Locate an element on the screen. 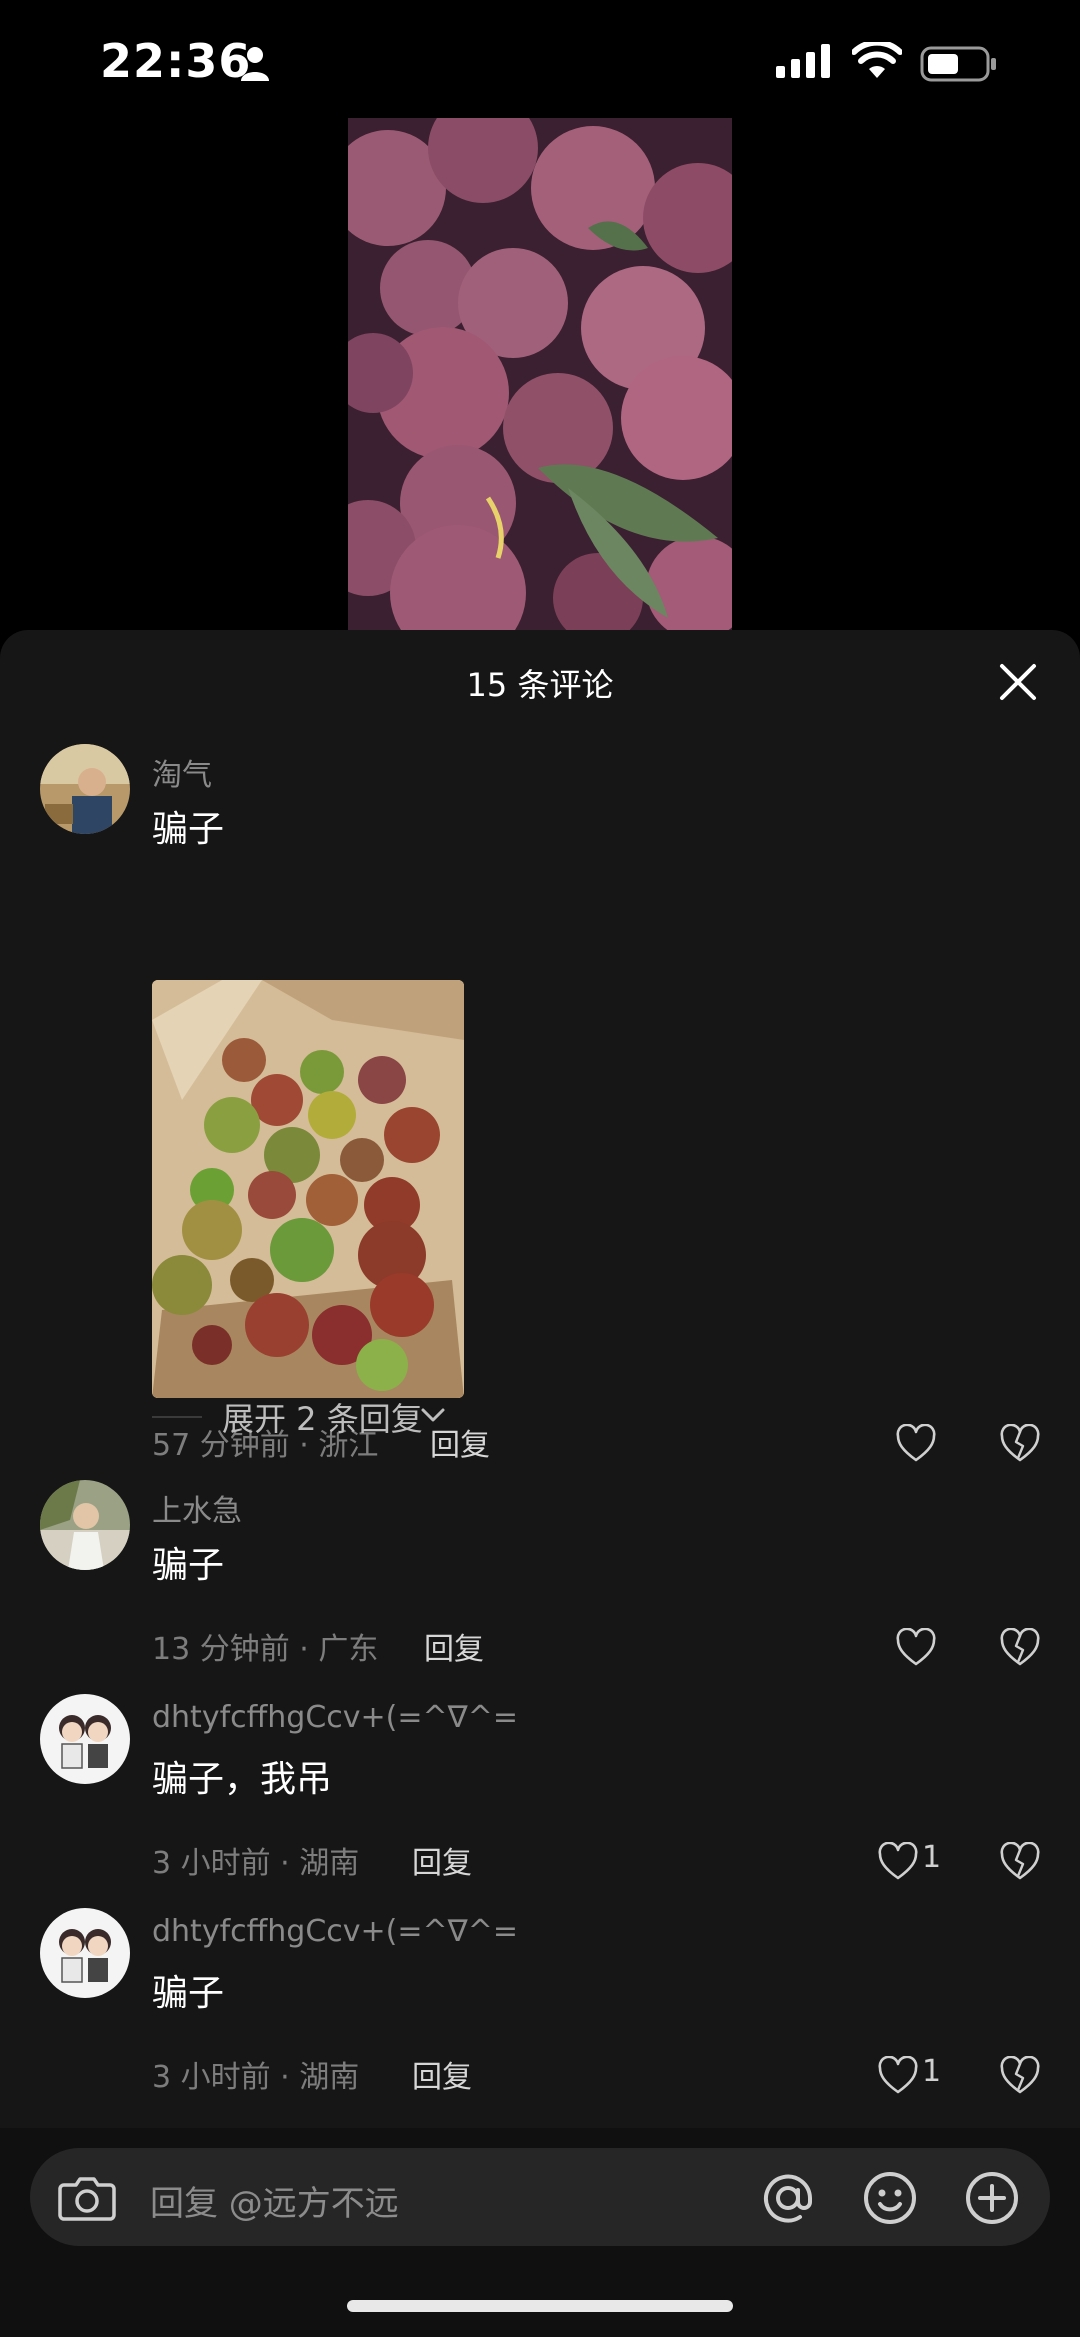 This screenshot has height=2337, width=1080. reply-bar-area: 回复 @远方不远 is located at coordinates (540, 2232).